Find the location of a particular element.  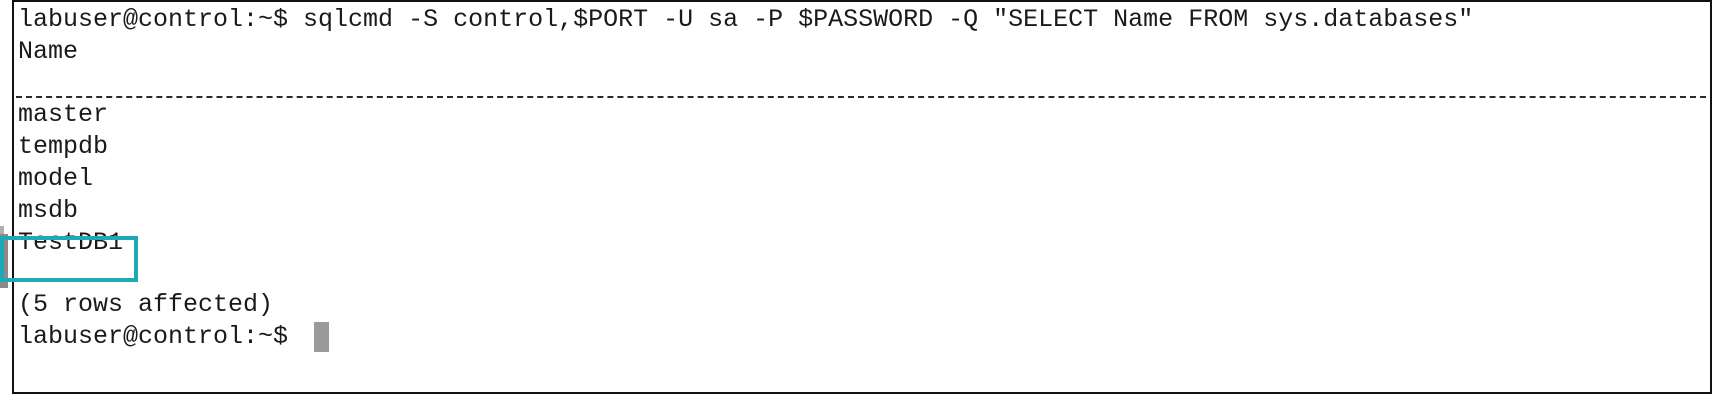

shell-prompt: labuser@control:~$ is located at coordinates (160, 337).